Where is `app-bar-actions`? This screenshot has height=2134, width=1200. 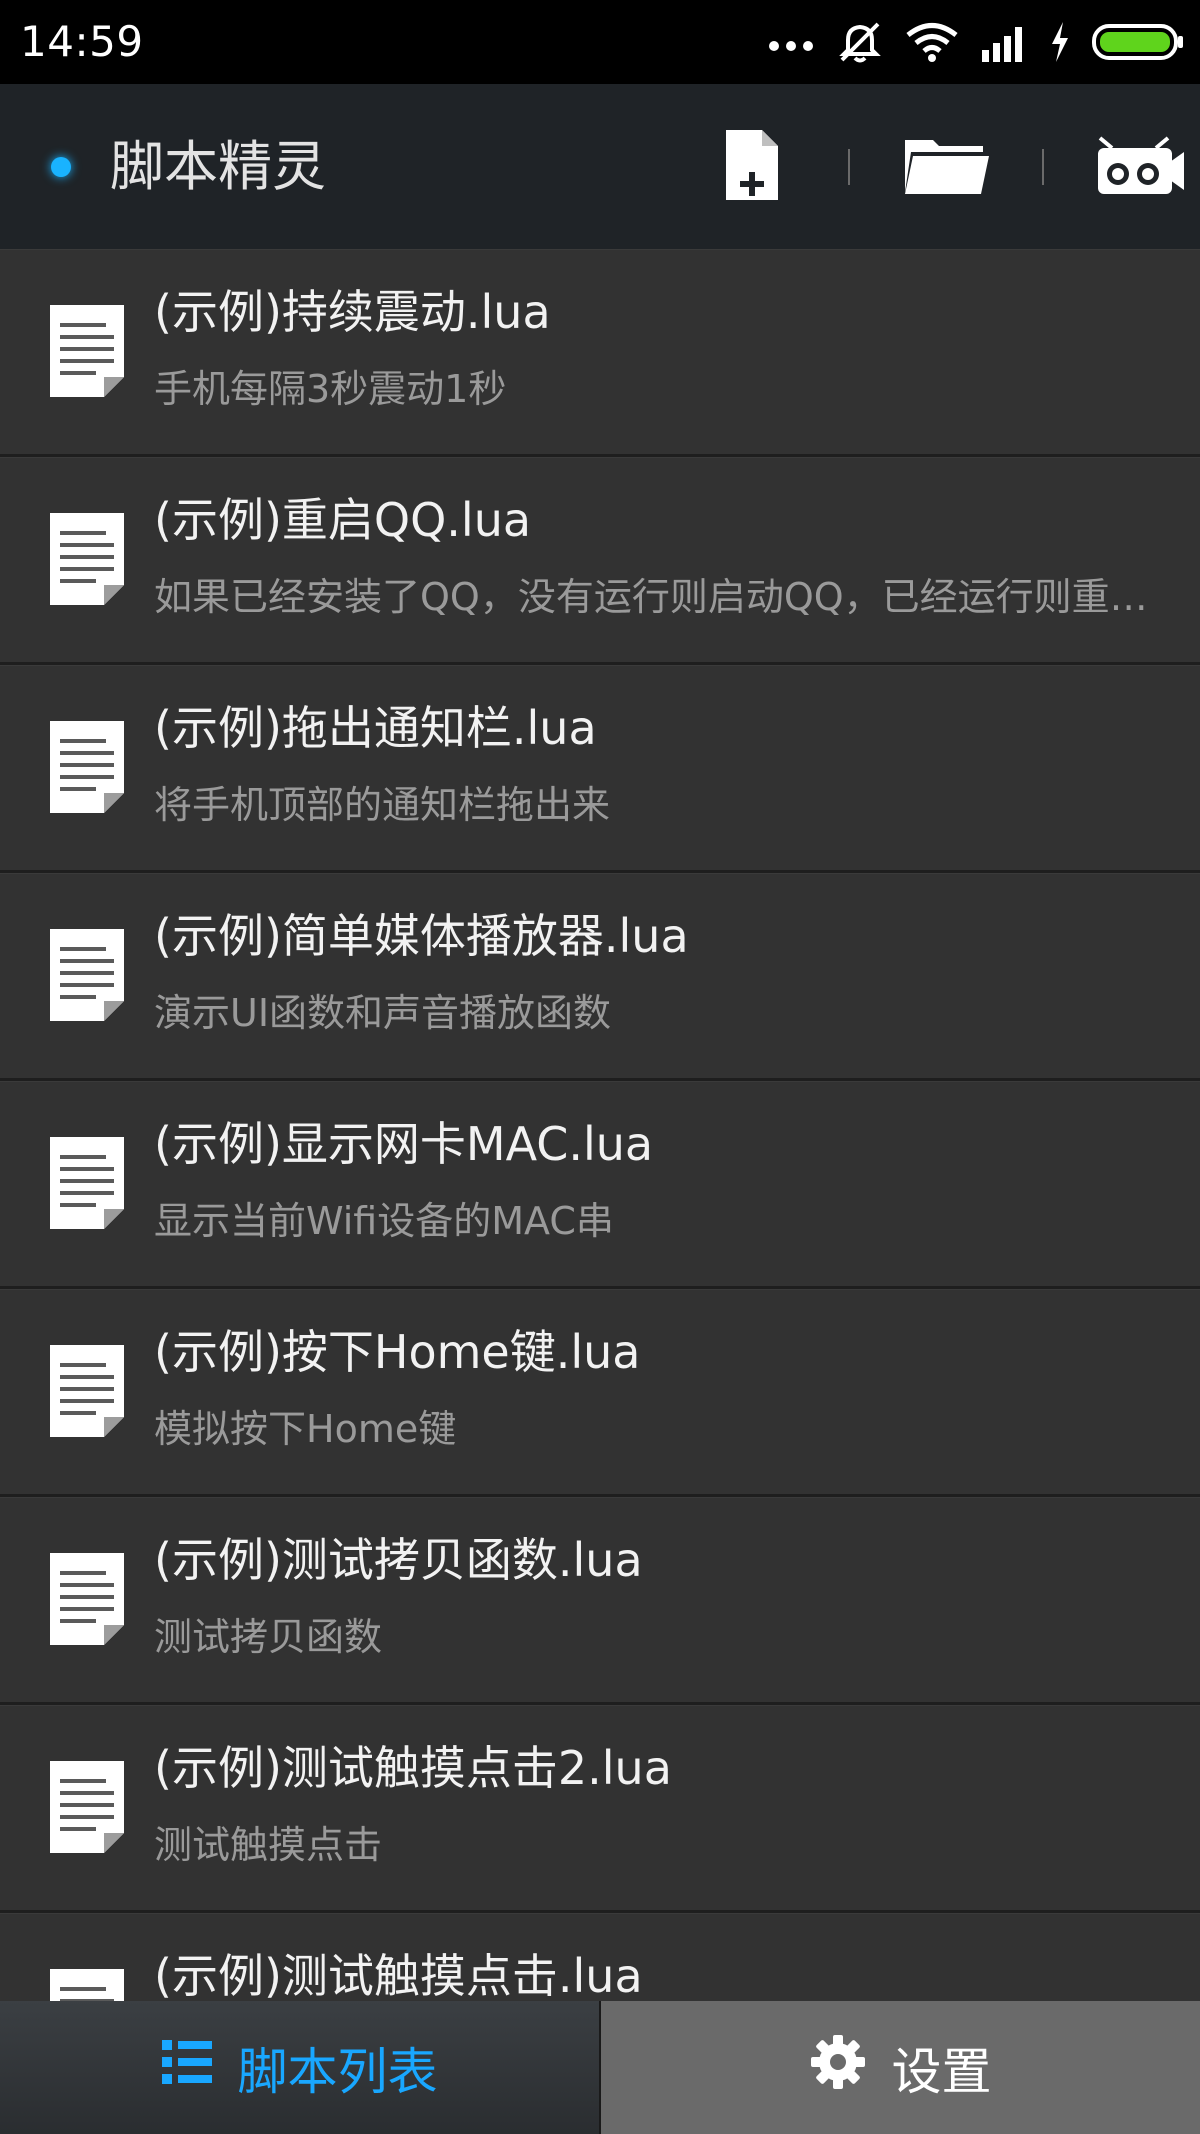 app-bar-actions is located at coordinates (946, 166).